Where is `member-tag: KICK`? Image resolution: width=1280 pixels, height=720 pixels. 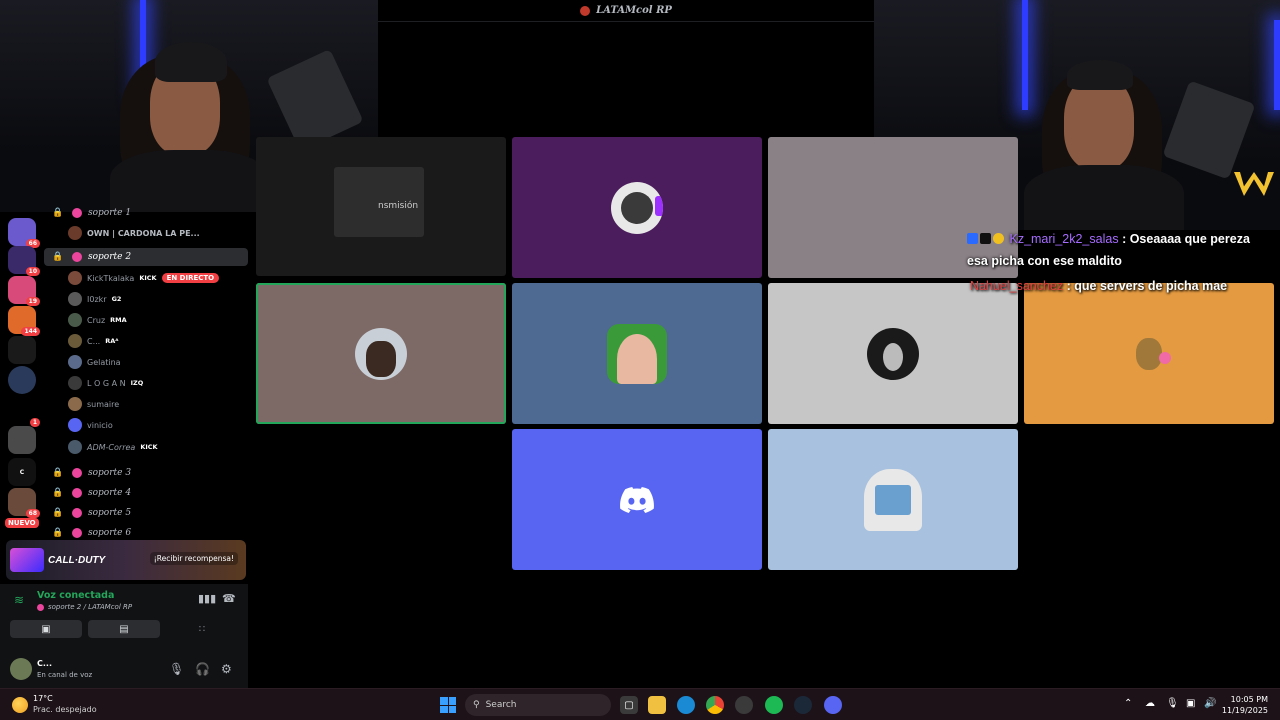
member-tag: KICK is located at coordinates (149, 447).